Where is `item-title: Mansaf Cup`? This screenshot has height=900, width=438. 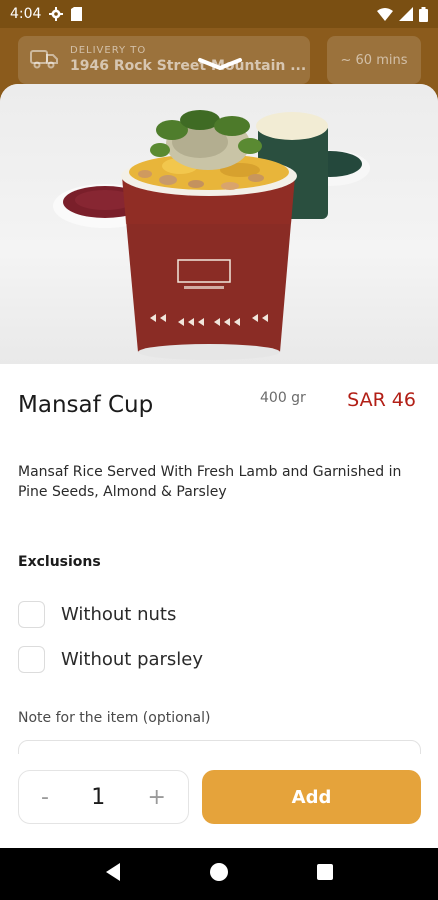 item-title: Mansaf Cup is located at coordinates (86, 405).